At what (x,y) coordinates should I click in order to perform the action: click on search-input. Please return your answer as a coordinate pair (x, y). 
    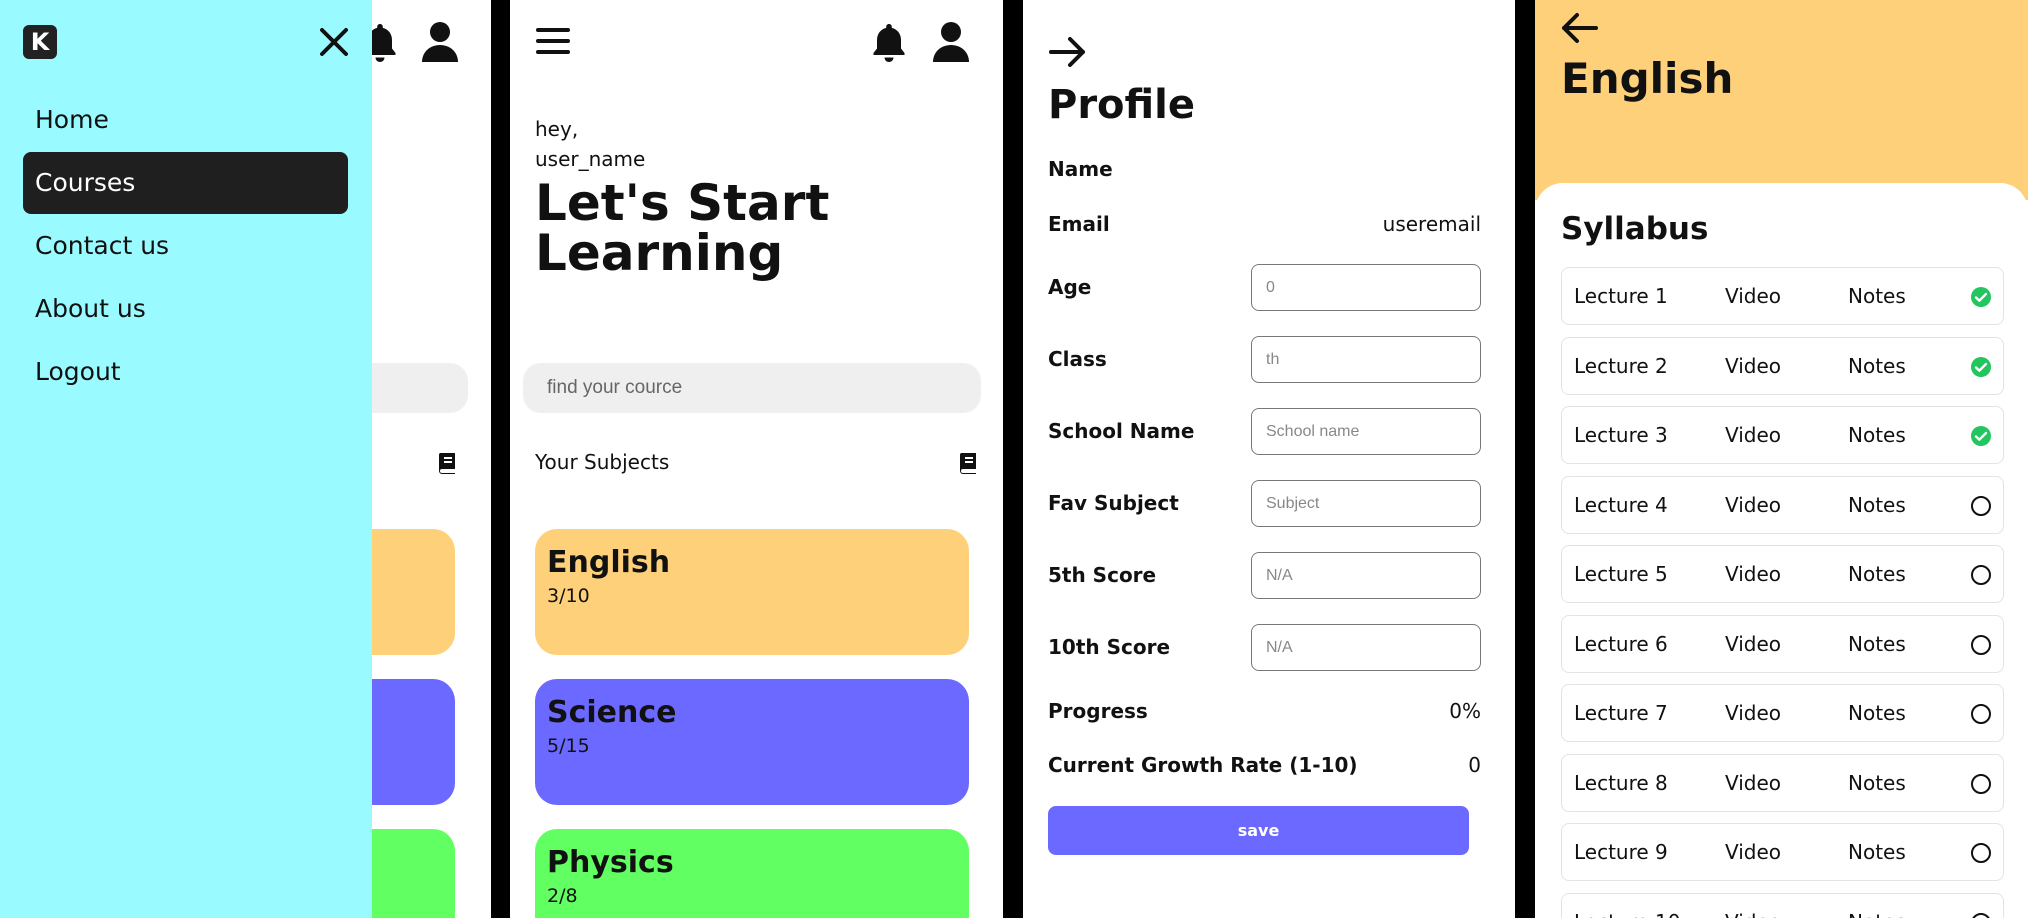
    Looking at the image, I should click on (752, 388).